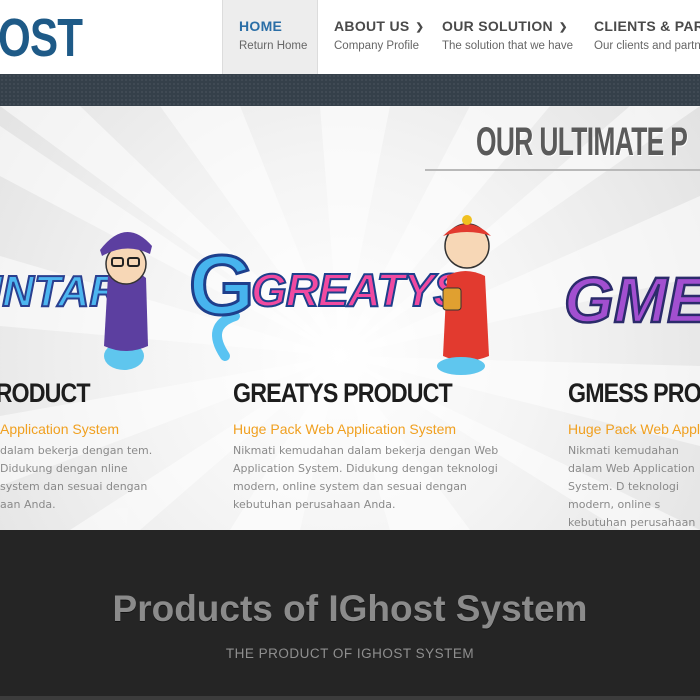 Image resolution: width=700 pixels, height=700 pixels. Describe the element at coordinates (372, 26) in the screenshot. I see `nav-about-label: ABOUT US` at that location.